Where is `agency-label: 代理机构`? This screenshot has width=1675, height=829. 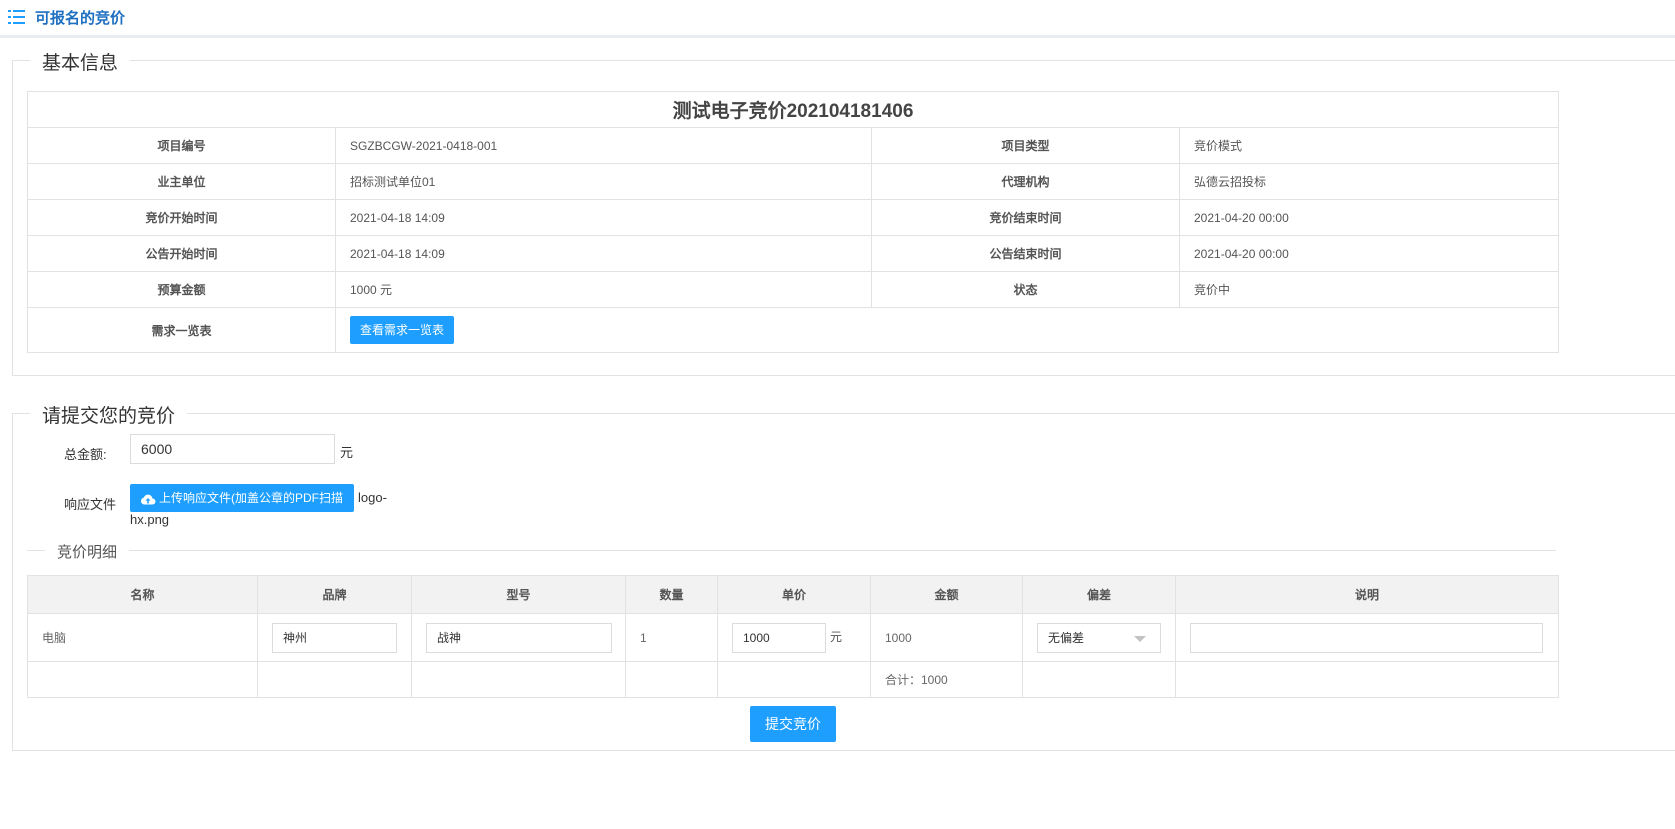 agency-label: 代理机构 is located at coordinates (1025, 181).